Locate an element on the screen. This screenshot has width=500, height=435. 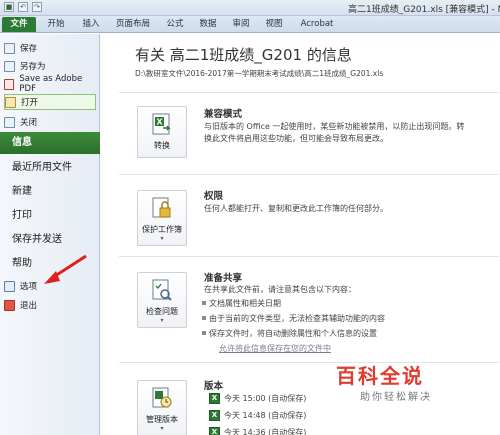
watermark-subtitle: 助你轻松解决 is located at coordinates (396, 397).